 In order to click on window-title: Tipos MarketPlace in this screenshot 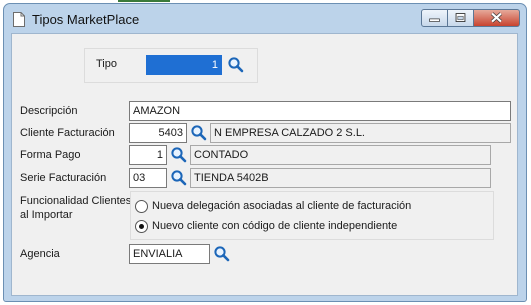, I will do `click(86, 19)`.